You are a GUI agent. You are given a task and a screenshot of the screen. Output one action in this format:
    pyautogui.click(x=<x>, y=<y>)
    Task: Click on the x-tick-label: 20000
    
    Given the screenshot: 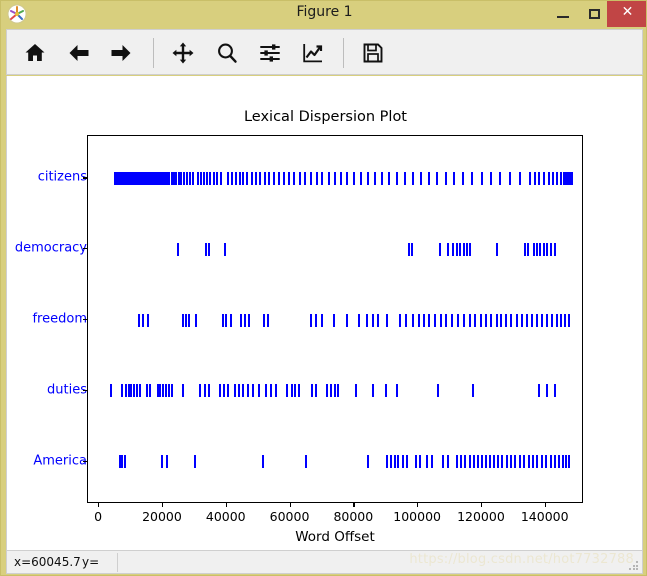 What is the action you would take?
    pyautogui.click(x=162, y=516)
    